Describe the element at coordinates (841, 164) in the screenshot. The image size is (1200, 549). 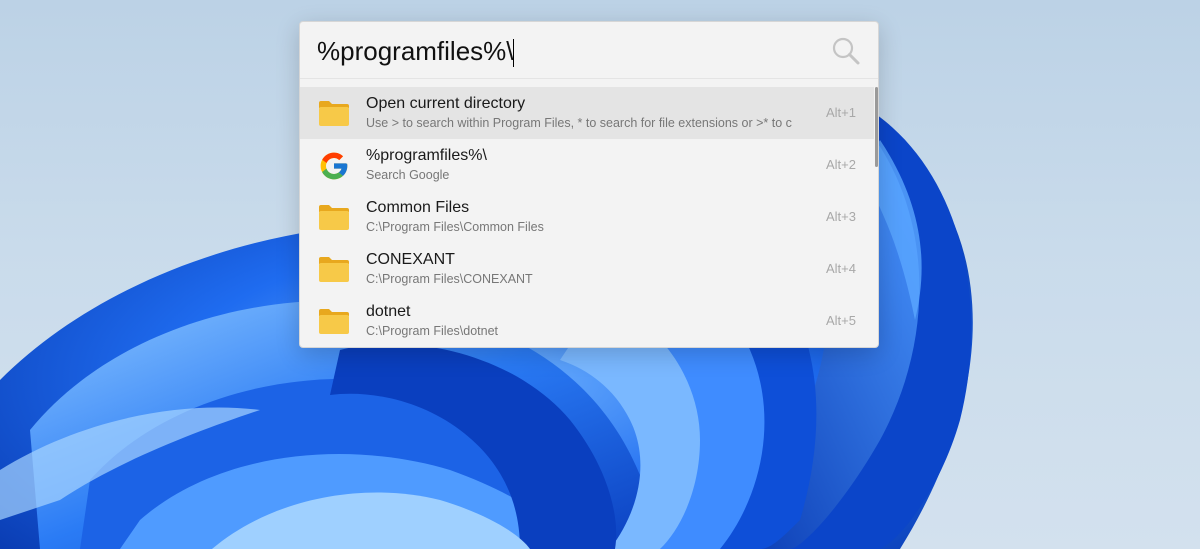
I see `result-hotkey: Alt+2` at that location.